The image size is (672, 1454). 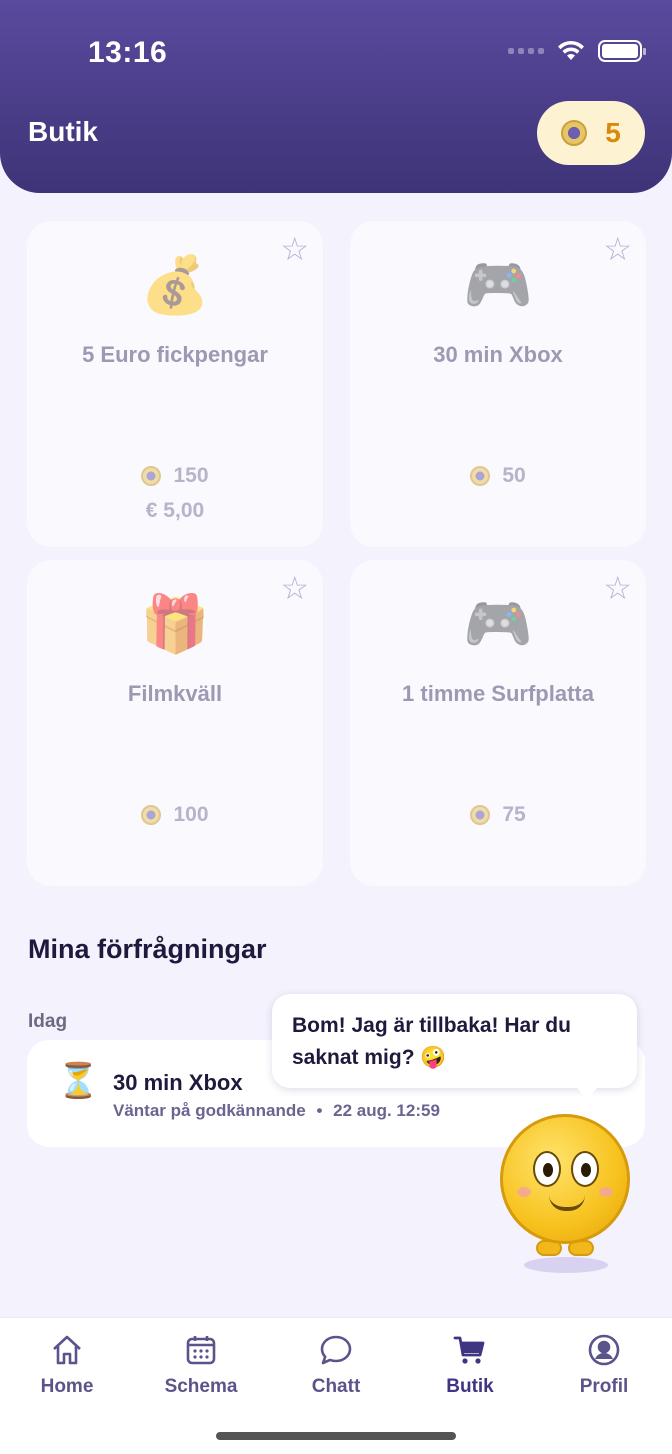 What do you see at coordinates (178, 1082) in the screenshot?
I see `request-title: 30 min Xbox` at bounding box center [178, 1082].